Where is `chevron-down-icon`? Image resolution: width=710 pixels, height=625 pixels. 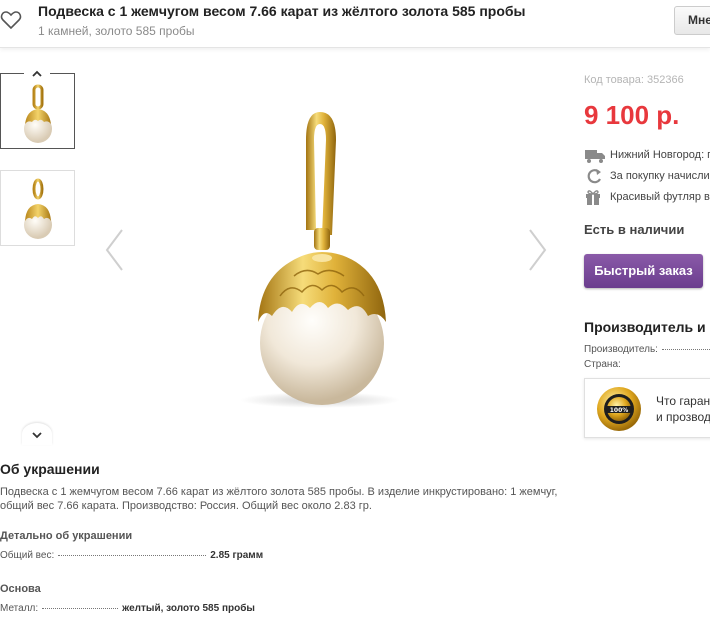
chevron-down-icon is located at coordinates (37, 435).